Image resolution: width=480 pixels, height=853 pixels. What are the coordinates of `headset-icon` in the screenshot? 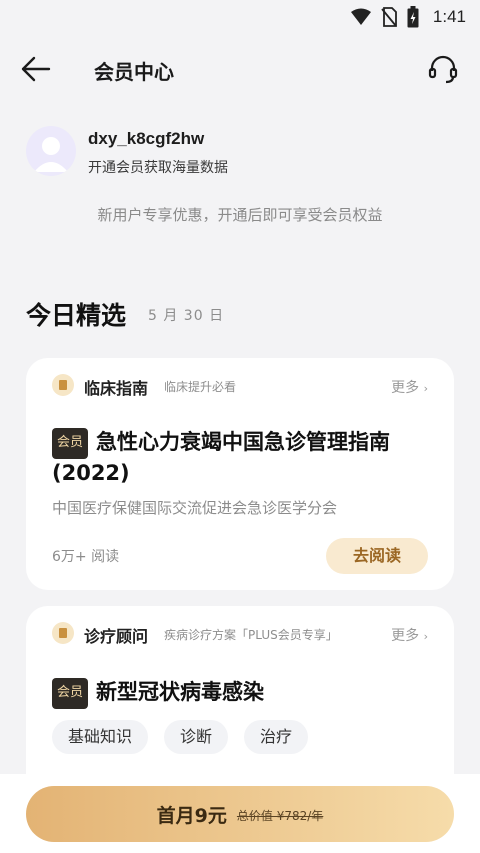 It's located at (443, 69).